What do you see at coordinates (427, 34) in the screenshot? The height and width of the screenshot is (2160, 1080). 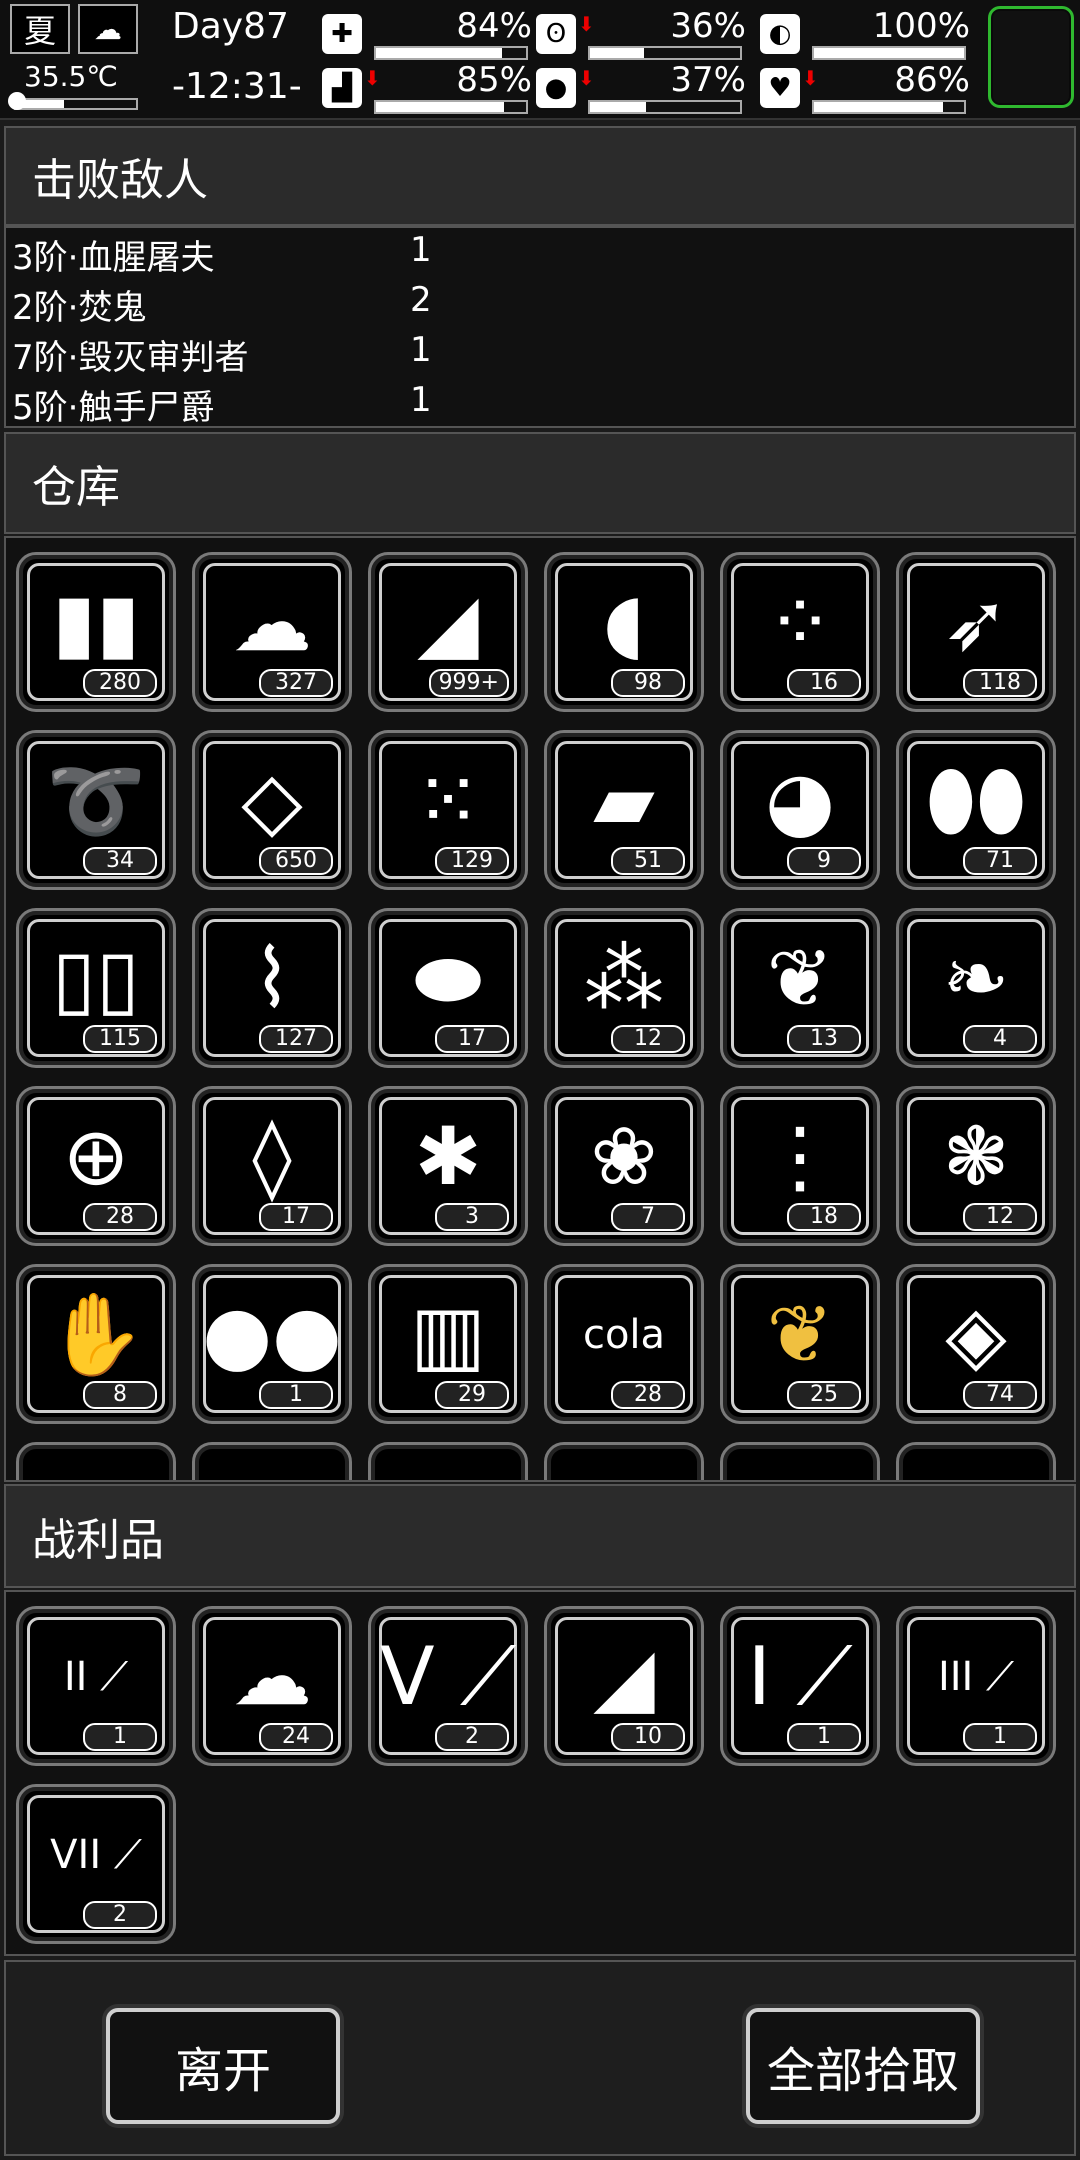 I see `stat-health: ✚ 84%` at bounding box center [427, 34].